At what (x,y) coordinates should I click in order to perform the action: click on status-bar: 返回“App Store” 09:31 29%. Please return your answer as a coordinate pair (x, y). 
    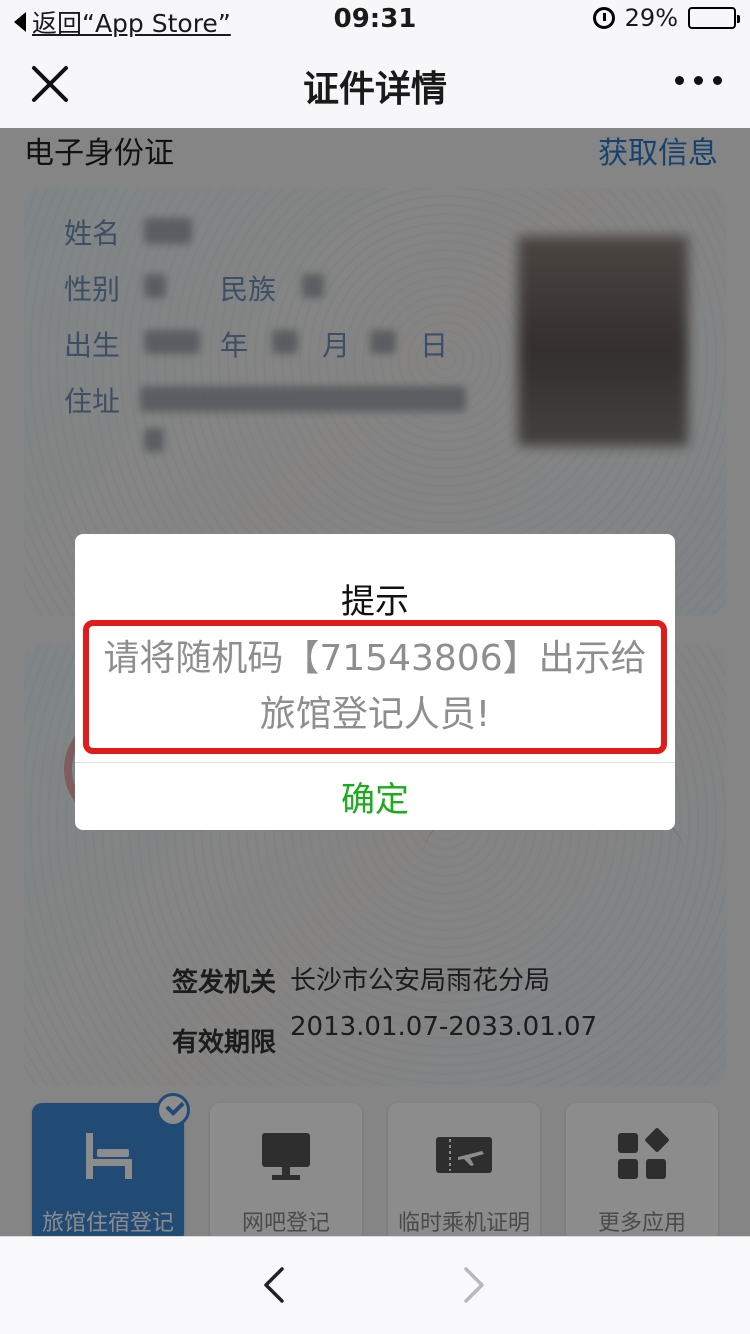
    Looking at the image, I should click on (375, 20).